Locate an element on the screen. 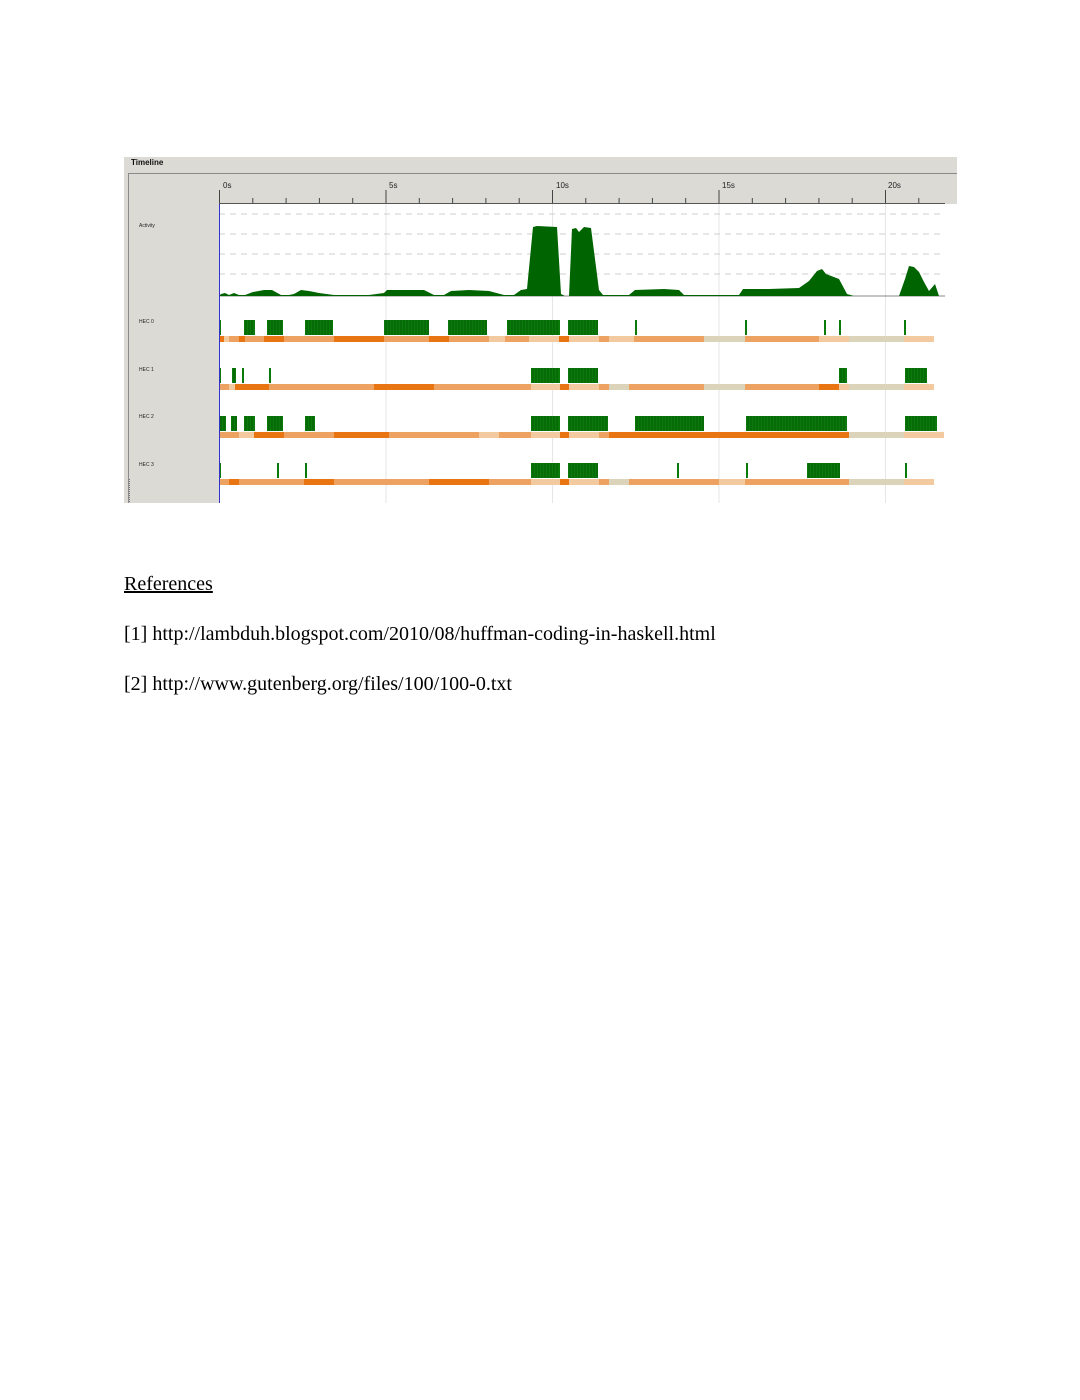 The width and height of the screenshot is (1080, 1400). timeline-title: Timeline is located at coordinates (147, 162).